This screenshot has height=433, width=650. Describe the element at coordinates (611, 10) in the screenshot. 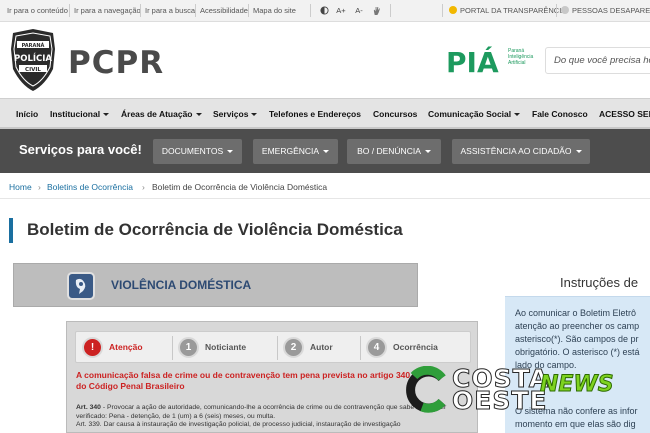

I see `missing-people-label: PESSOAS DESAPARECIDAS` at that location.